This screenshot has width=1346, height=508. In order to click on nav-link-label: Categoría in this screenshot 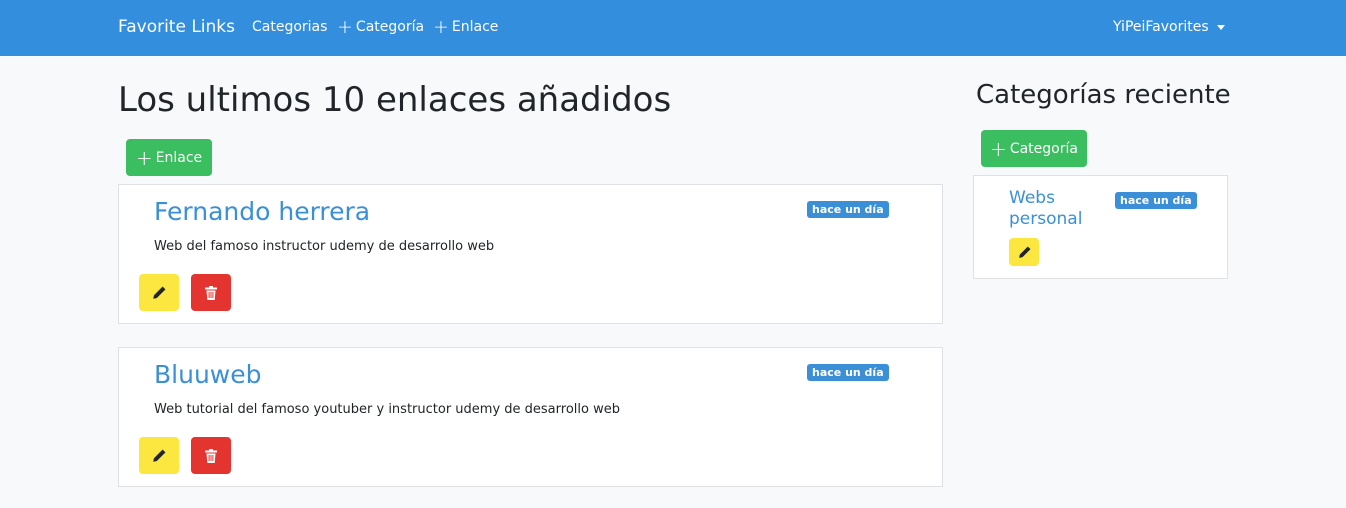, I will do `click(390, 27)`.